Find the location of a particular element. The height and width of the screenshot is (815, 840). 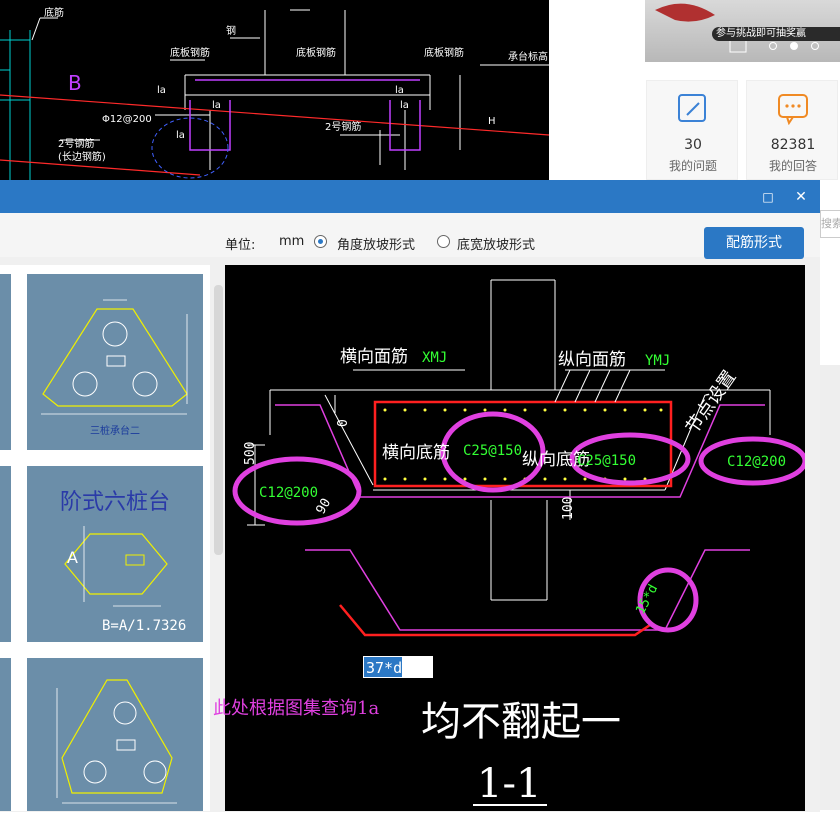

dim-100: 100 is located at coordinates (568, 508).